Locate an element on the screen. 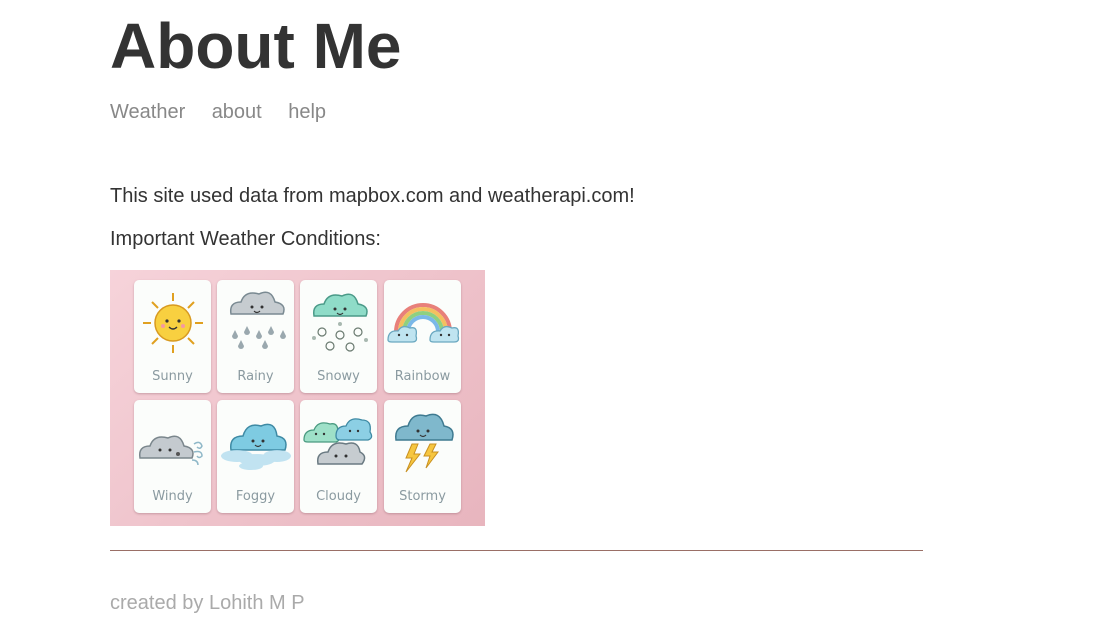 This screenshot has width=1094, height=623. weather-card-sunny: Sunny is located at coordinates (172, 336).